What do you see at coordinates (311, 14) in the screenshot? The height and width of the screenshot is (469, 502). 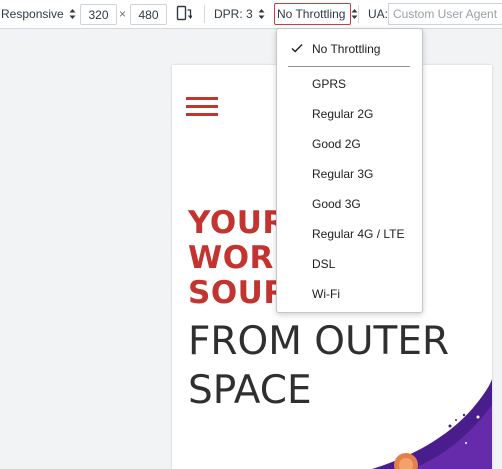 I see `throttling-select-label: No Throttling` at bounding box center [311, 14].